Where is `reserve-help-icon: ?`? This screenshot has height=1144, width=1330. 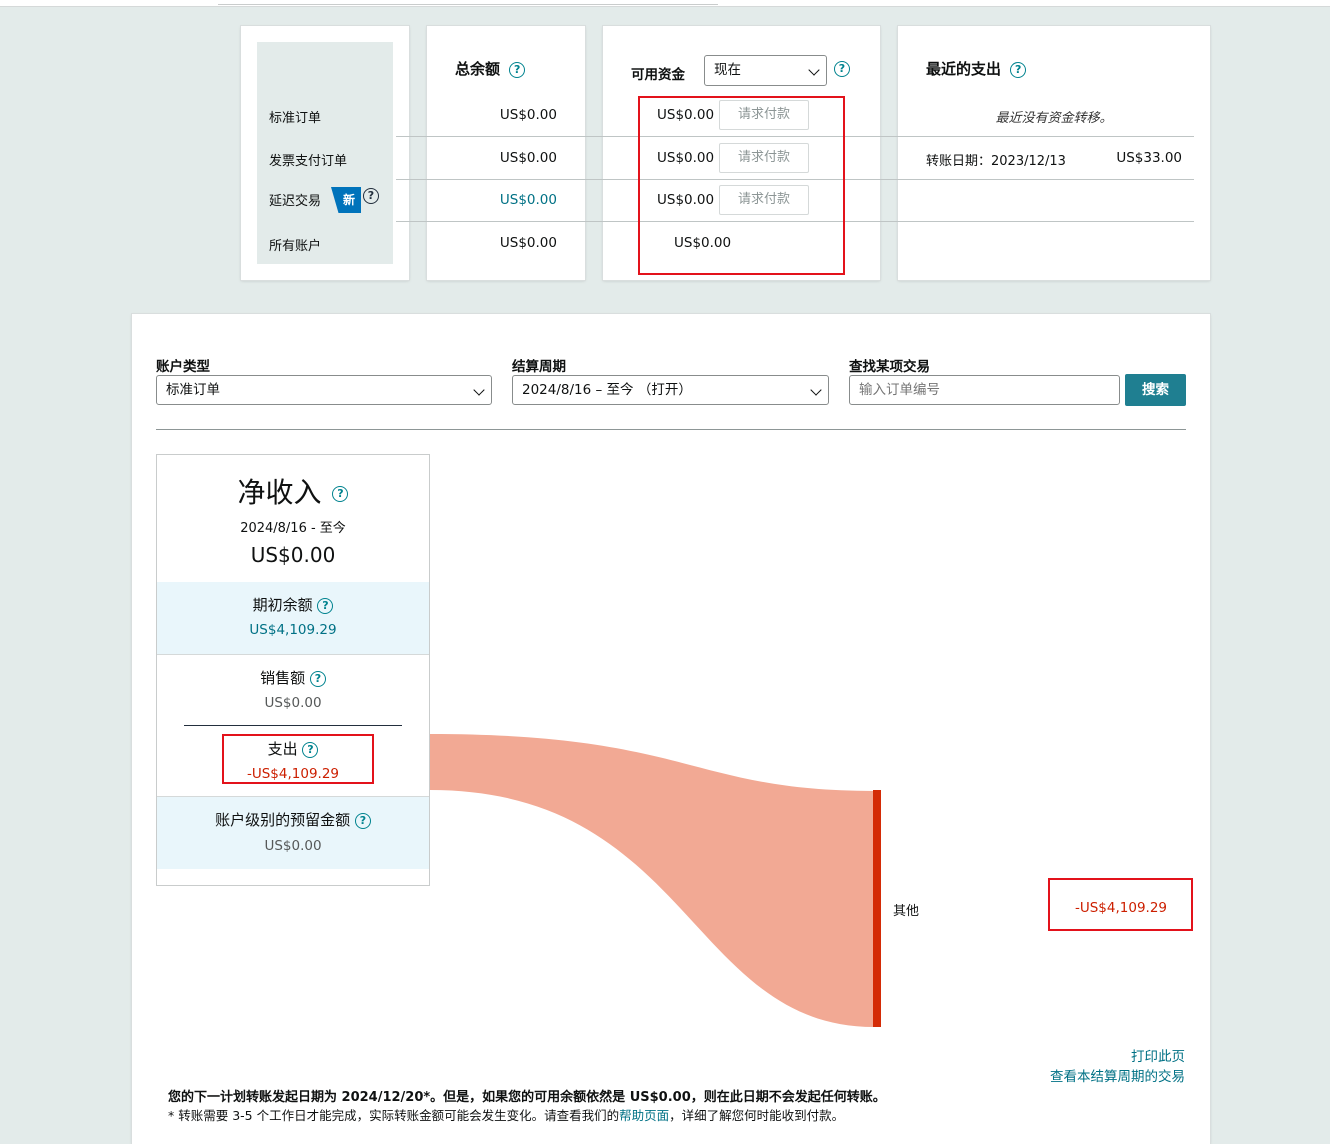
reserve-help-icon: ? is located at coordinates (362, 820).